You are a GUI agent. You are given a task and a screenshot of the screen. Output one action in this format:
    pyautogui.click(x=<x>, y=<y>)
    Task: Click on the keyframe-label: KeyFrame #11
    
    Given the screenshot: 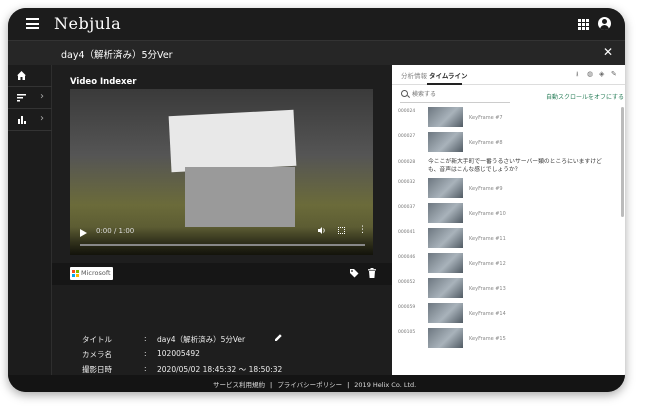 What is the action you would take?
    pyautogui.click(x=487, y=239)
    